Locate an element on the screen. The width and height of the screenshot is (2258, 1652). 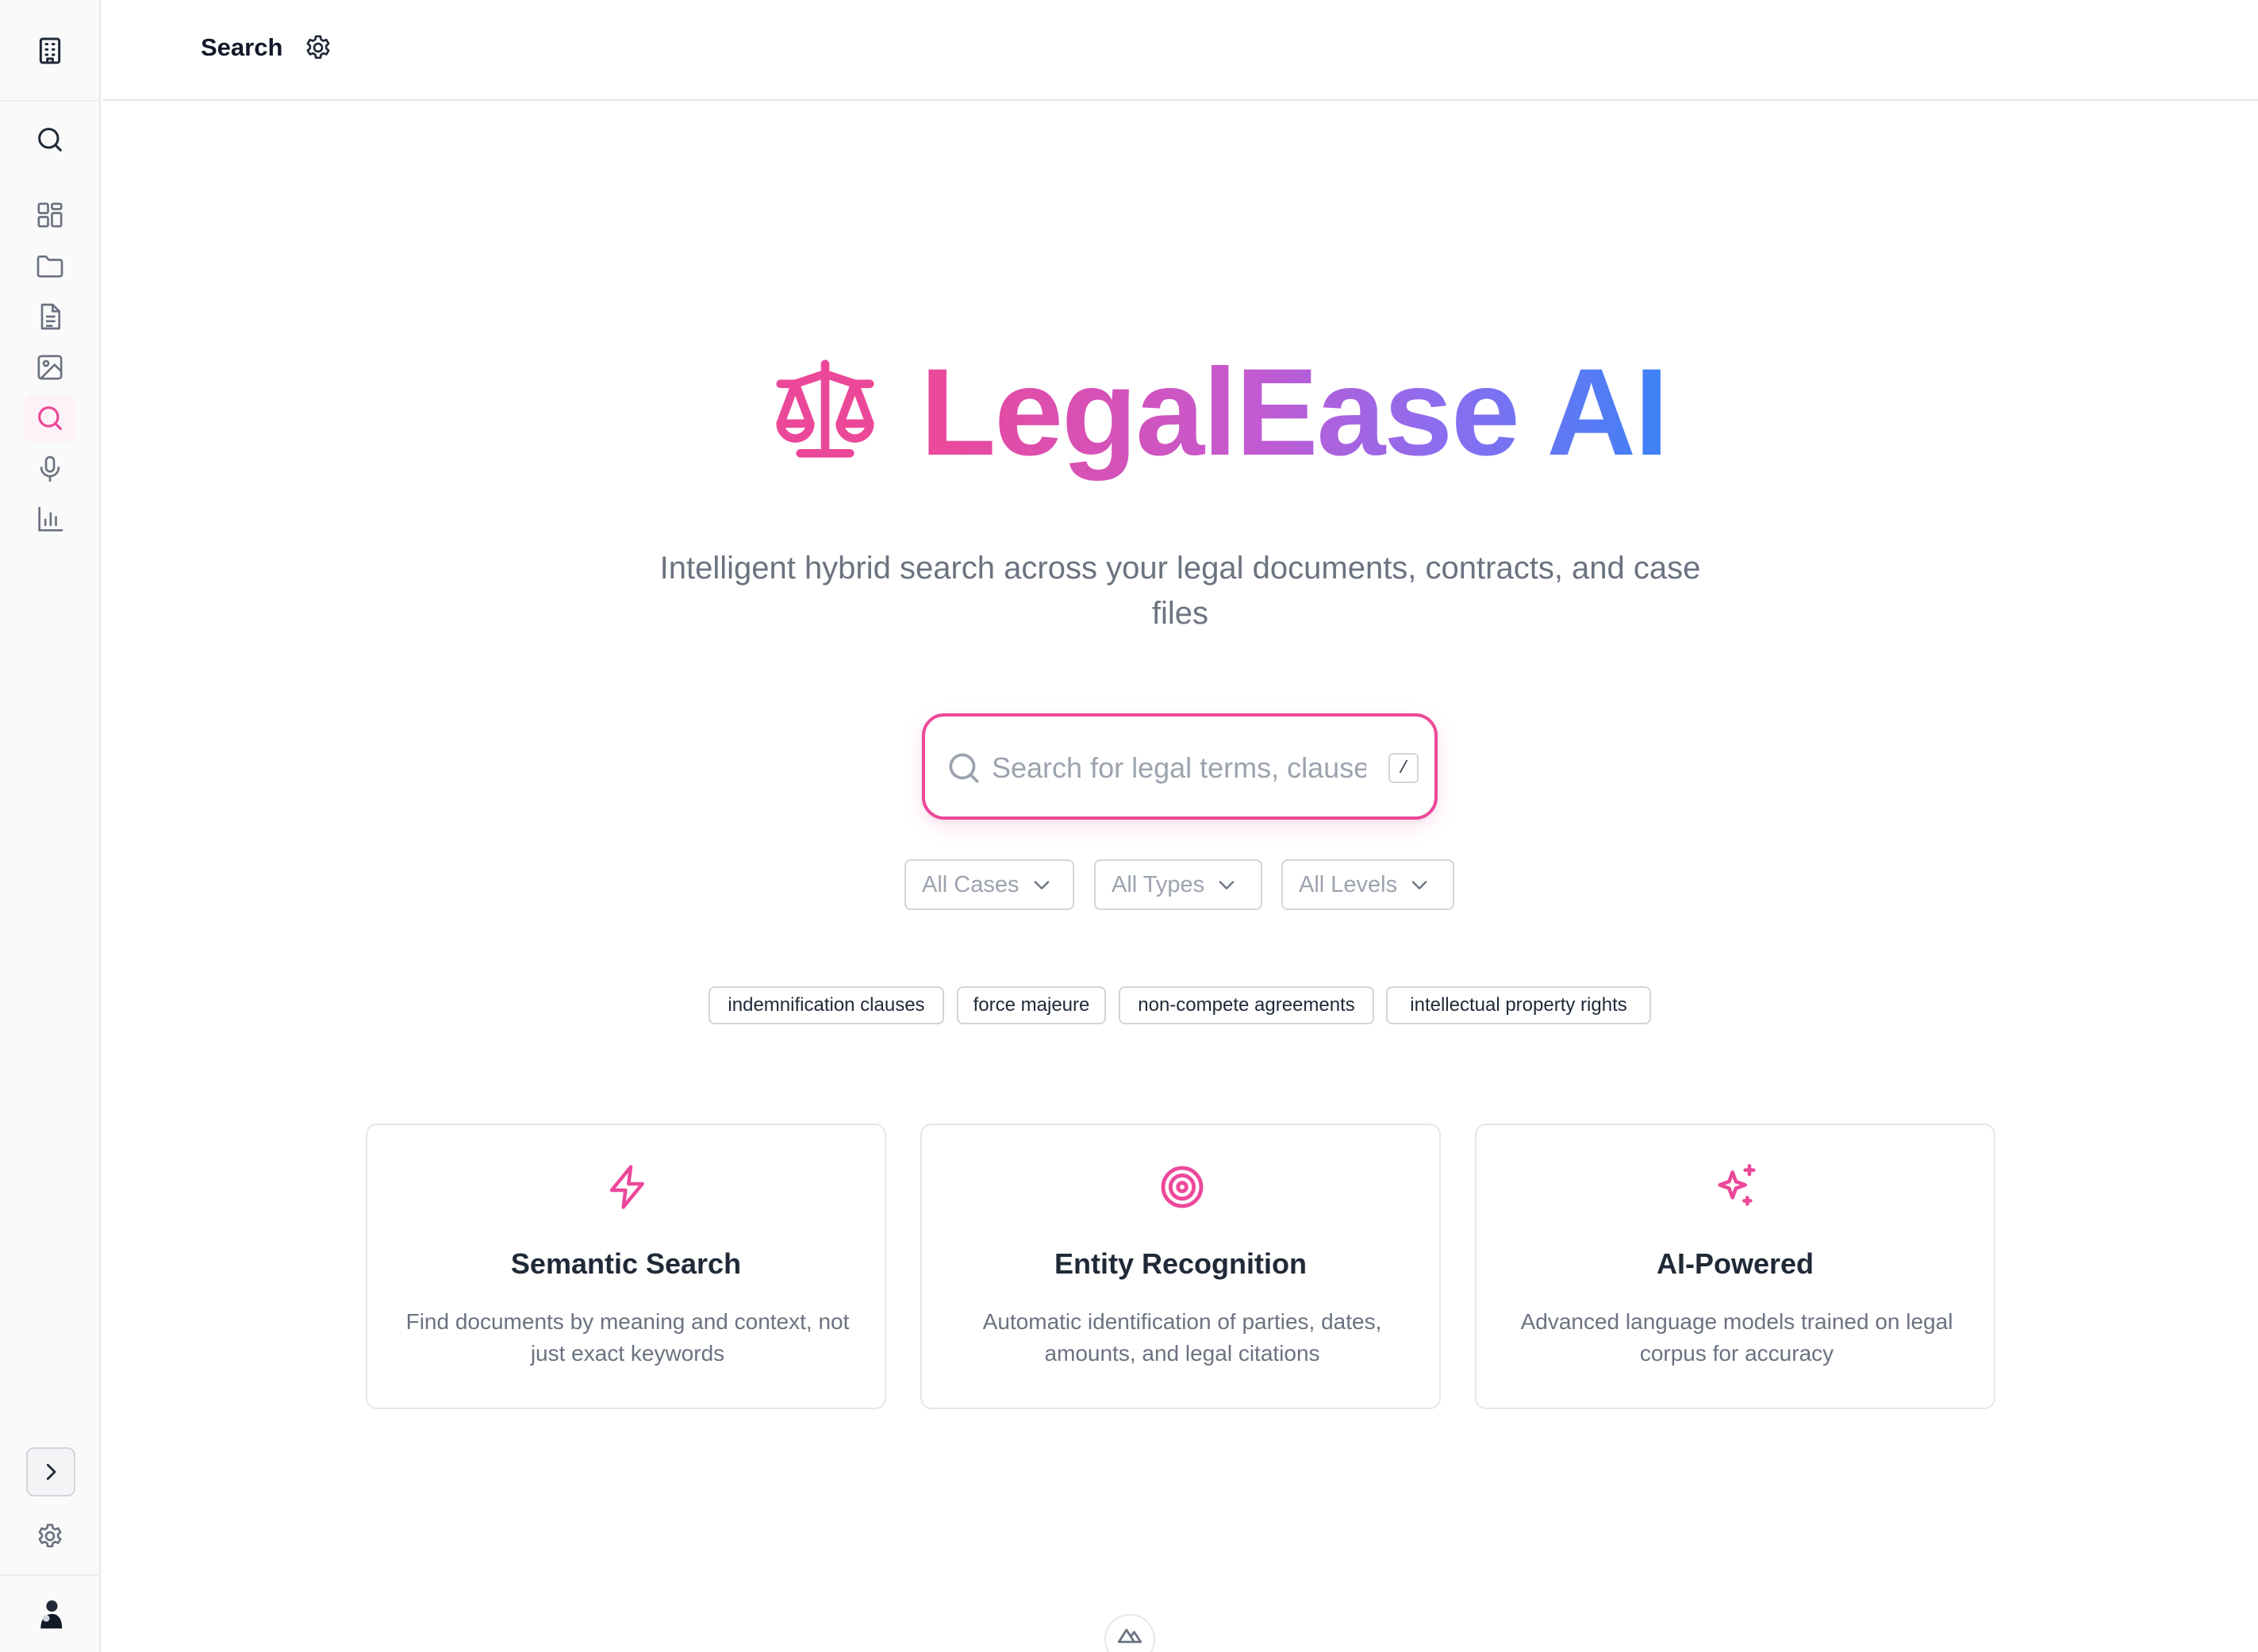
page-settings-button is located at coordinates (319, 49).